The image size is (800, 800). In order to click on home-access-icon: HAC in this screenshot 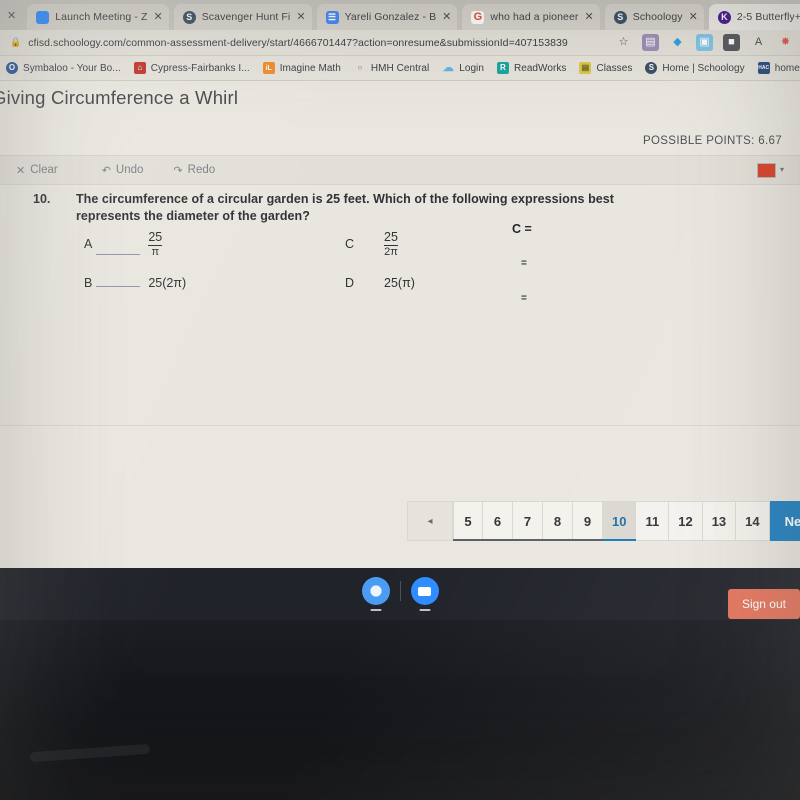, I will do `click(763, 68)`.